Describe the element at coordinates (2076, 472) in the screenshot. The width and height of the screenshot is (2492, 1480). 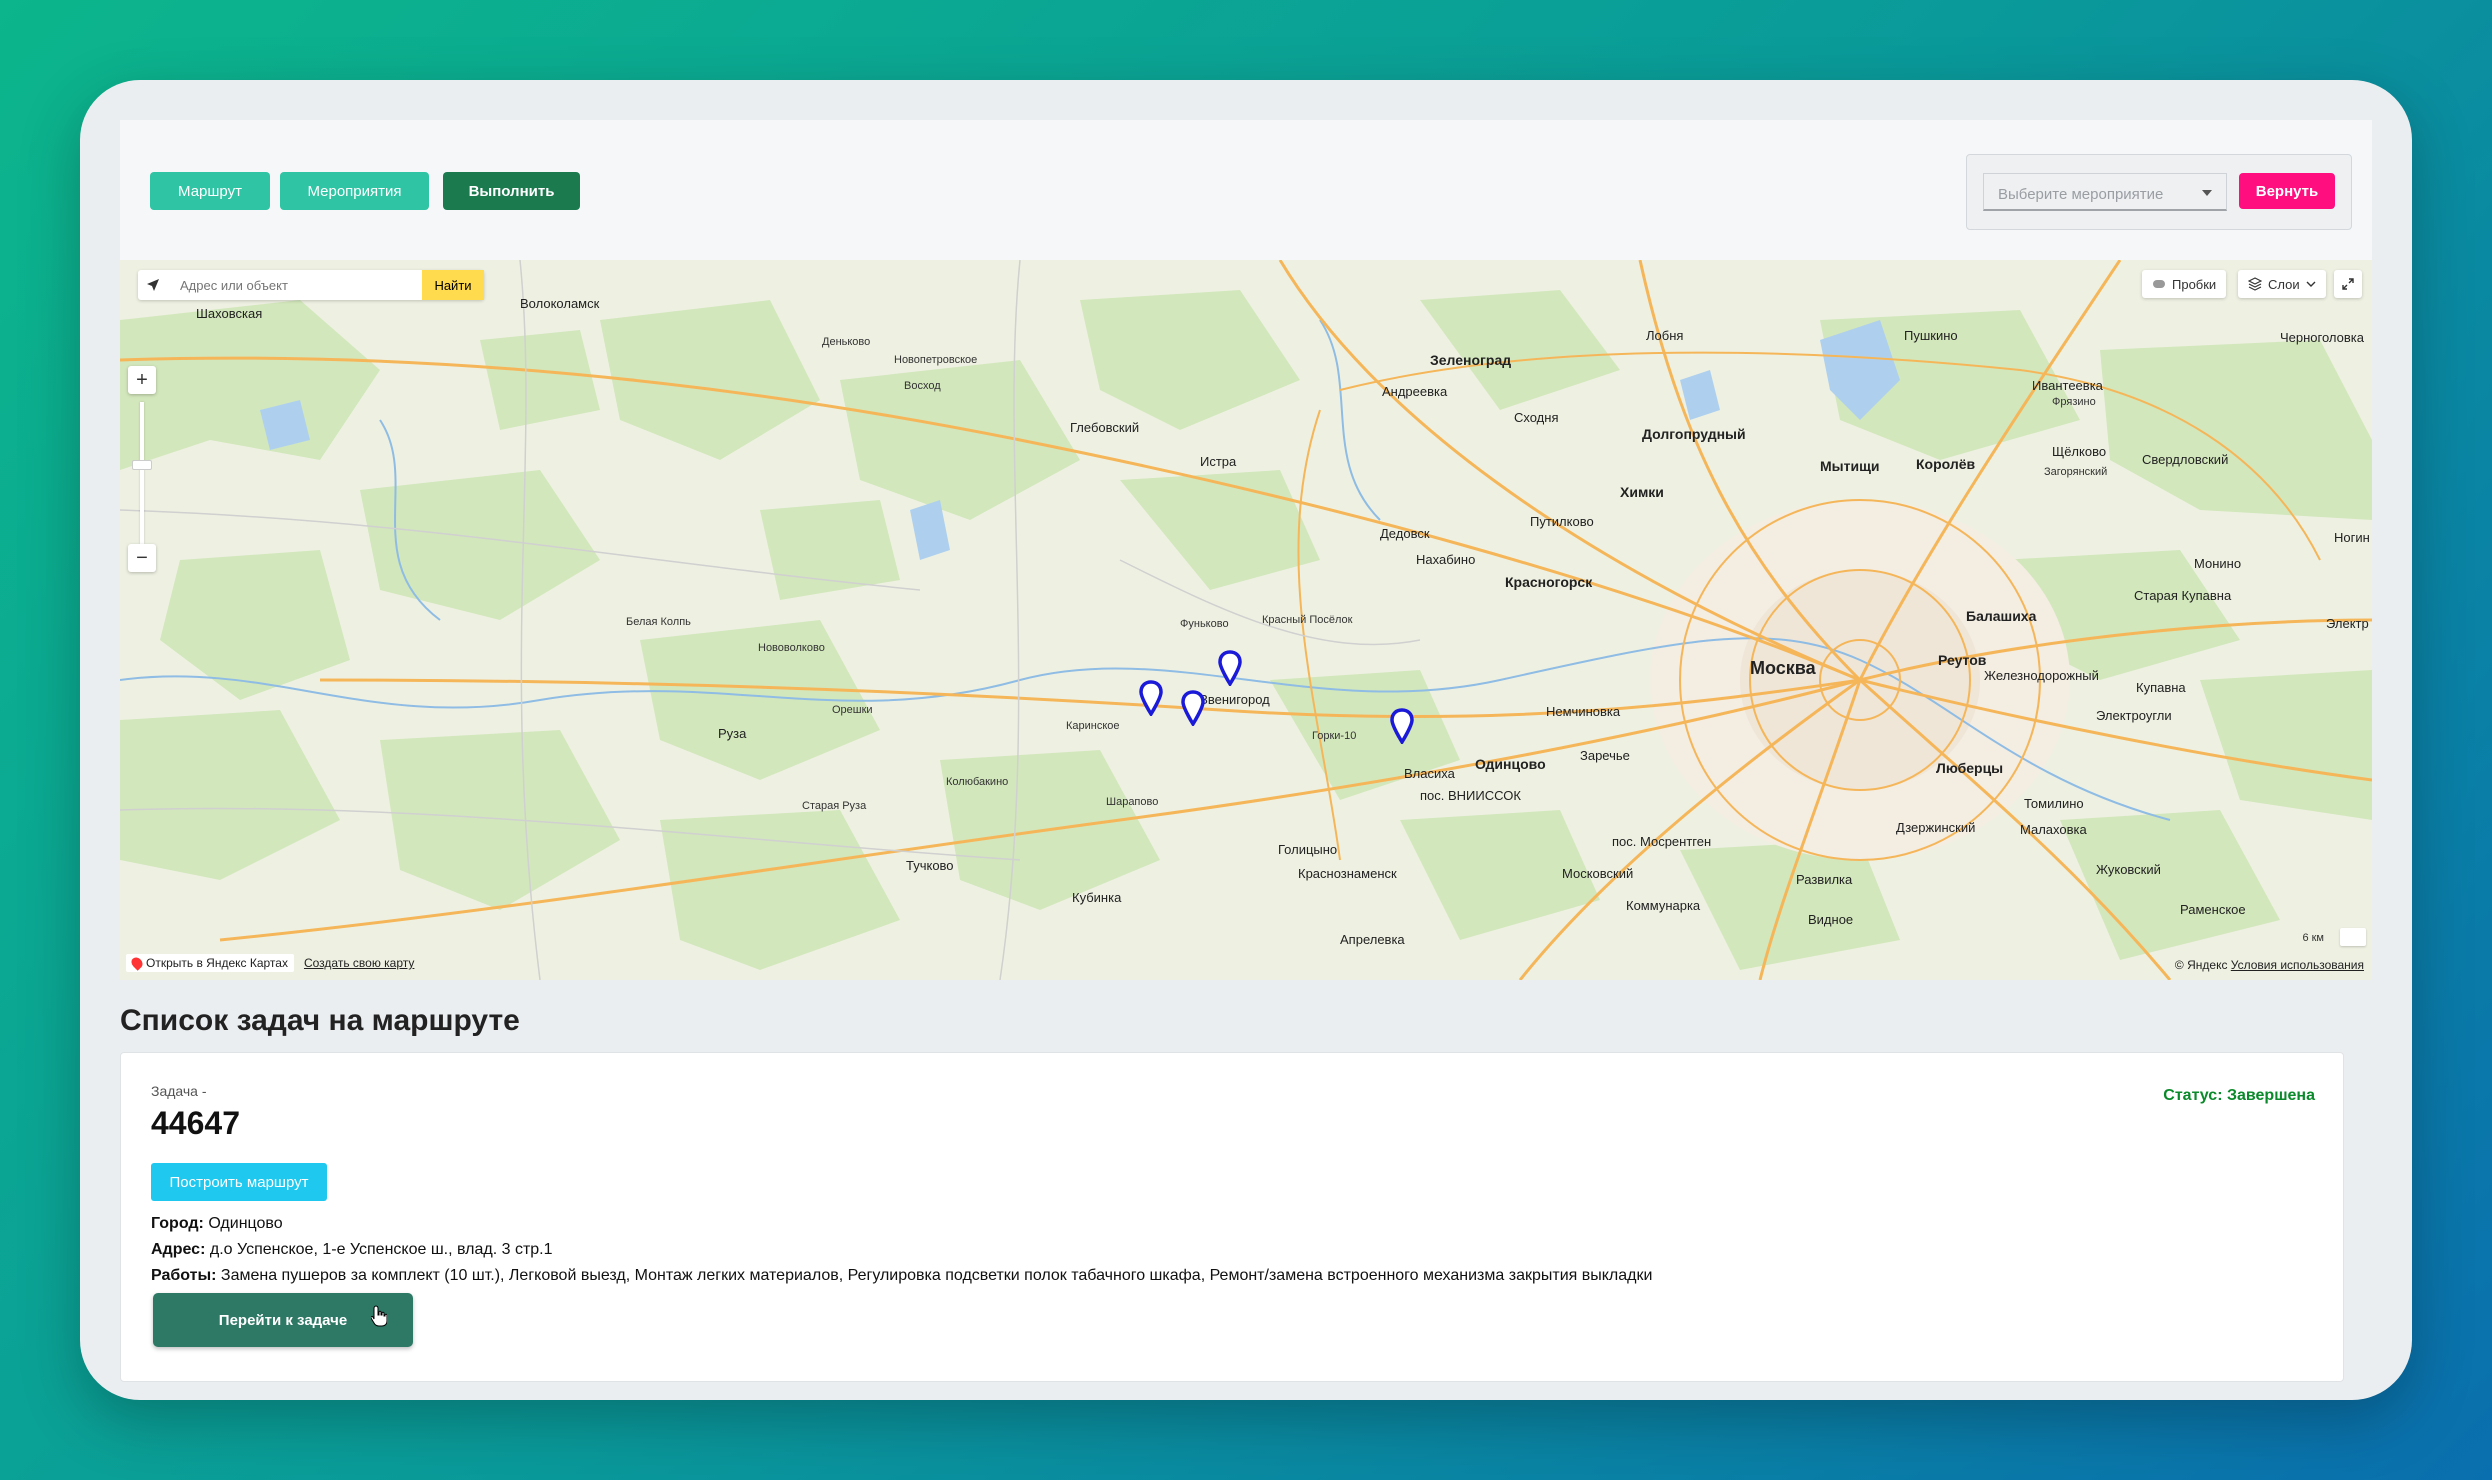
I see `map-label: Загорянский` at that location.